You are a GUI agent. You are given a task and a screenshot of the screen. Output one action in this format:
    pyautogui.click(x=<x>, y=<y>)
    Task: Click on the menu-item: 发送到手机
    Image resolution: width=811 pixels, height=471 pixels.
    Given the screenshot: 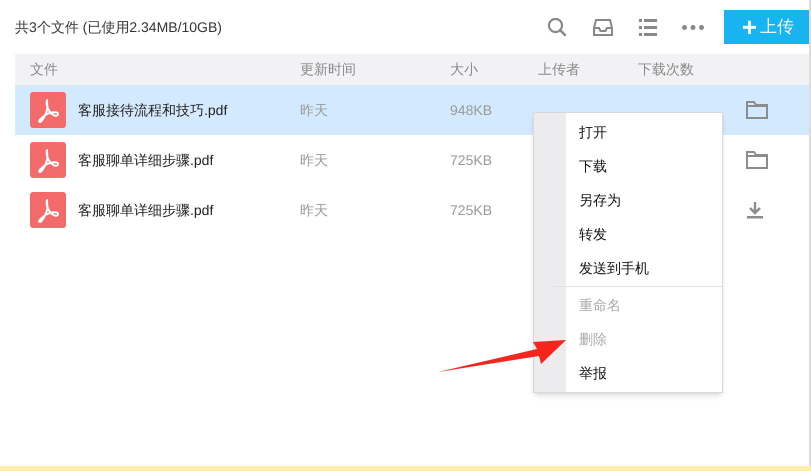 What is the action you would take?
    pyautogui.click(x=614, y=268)
    